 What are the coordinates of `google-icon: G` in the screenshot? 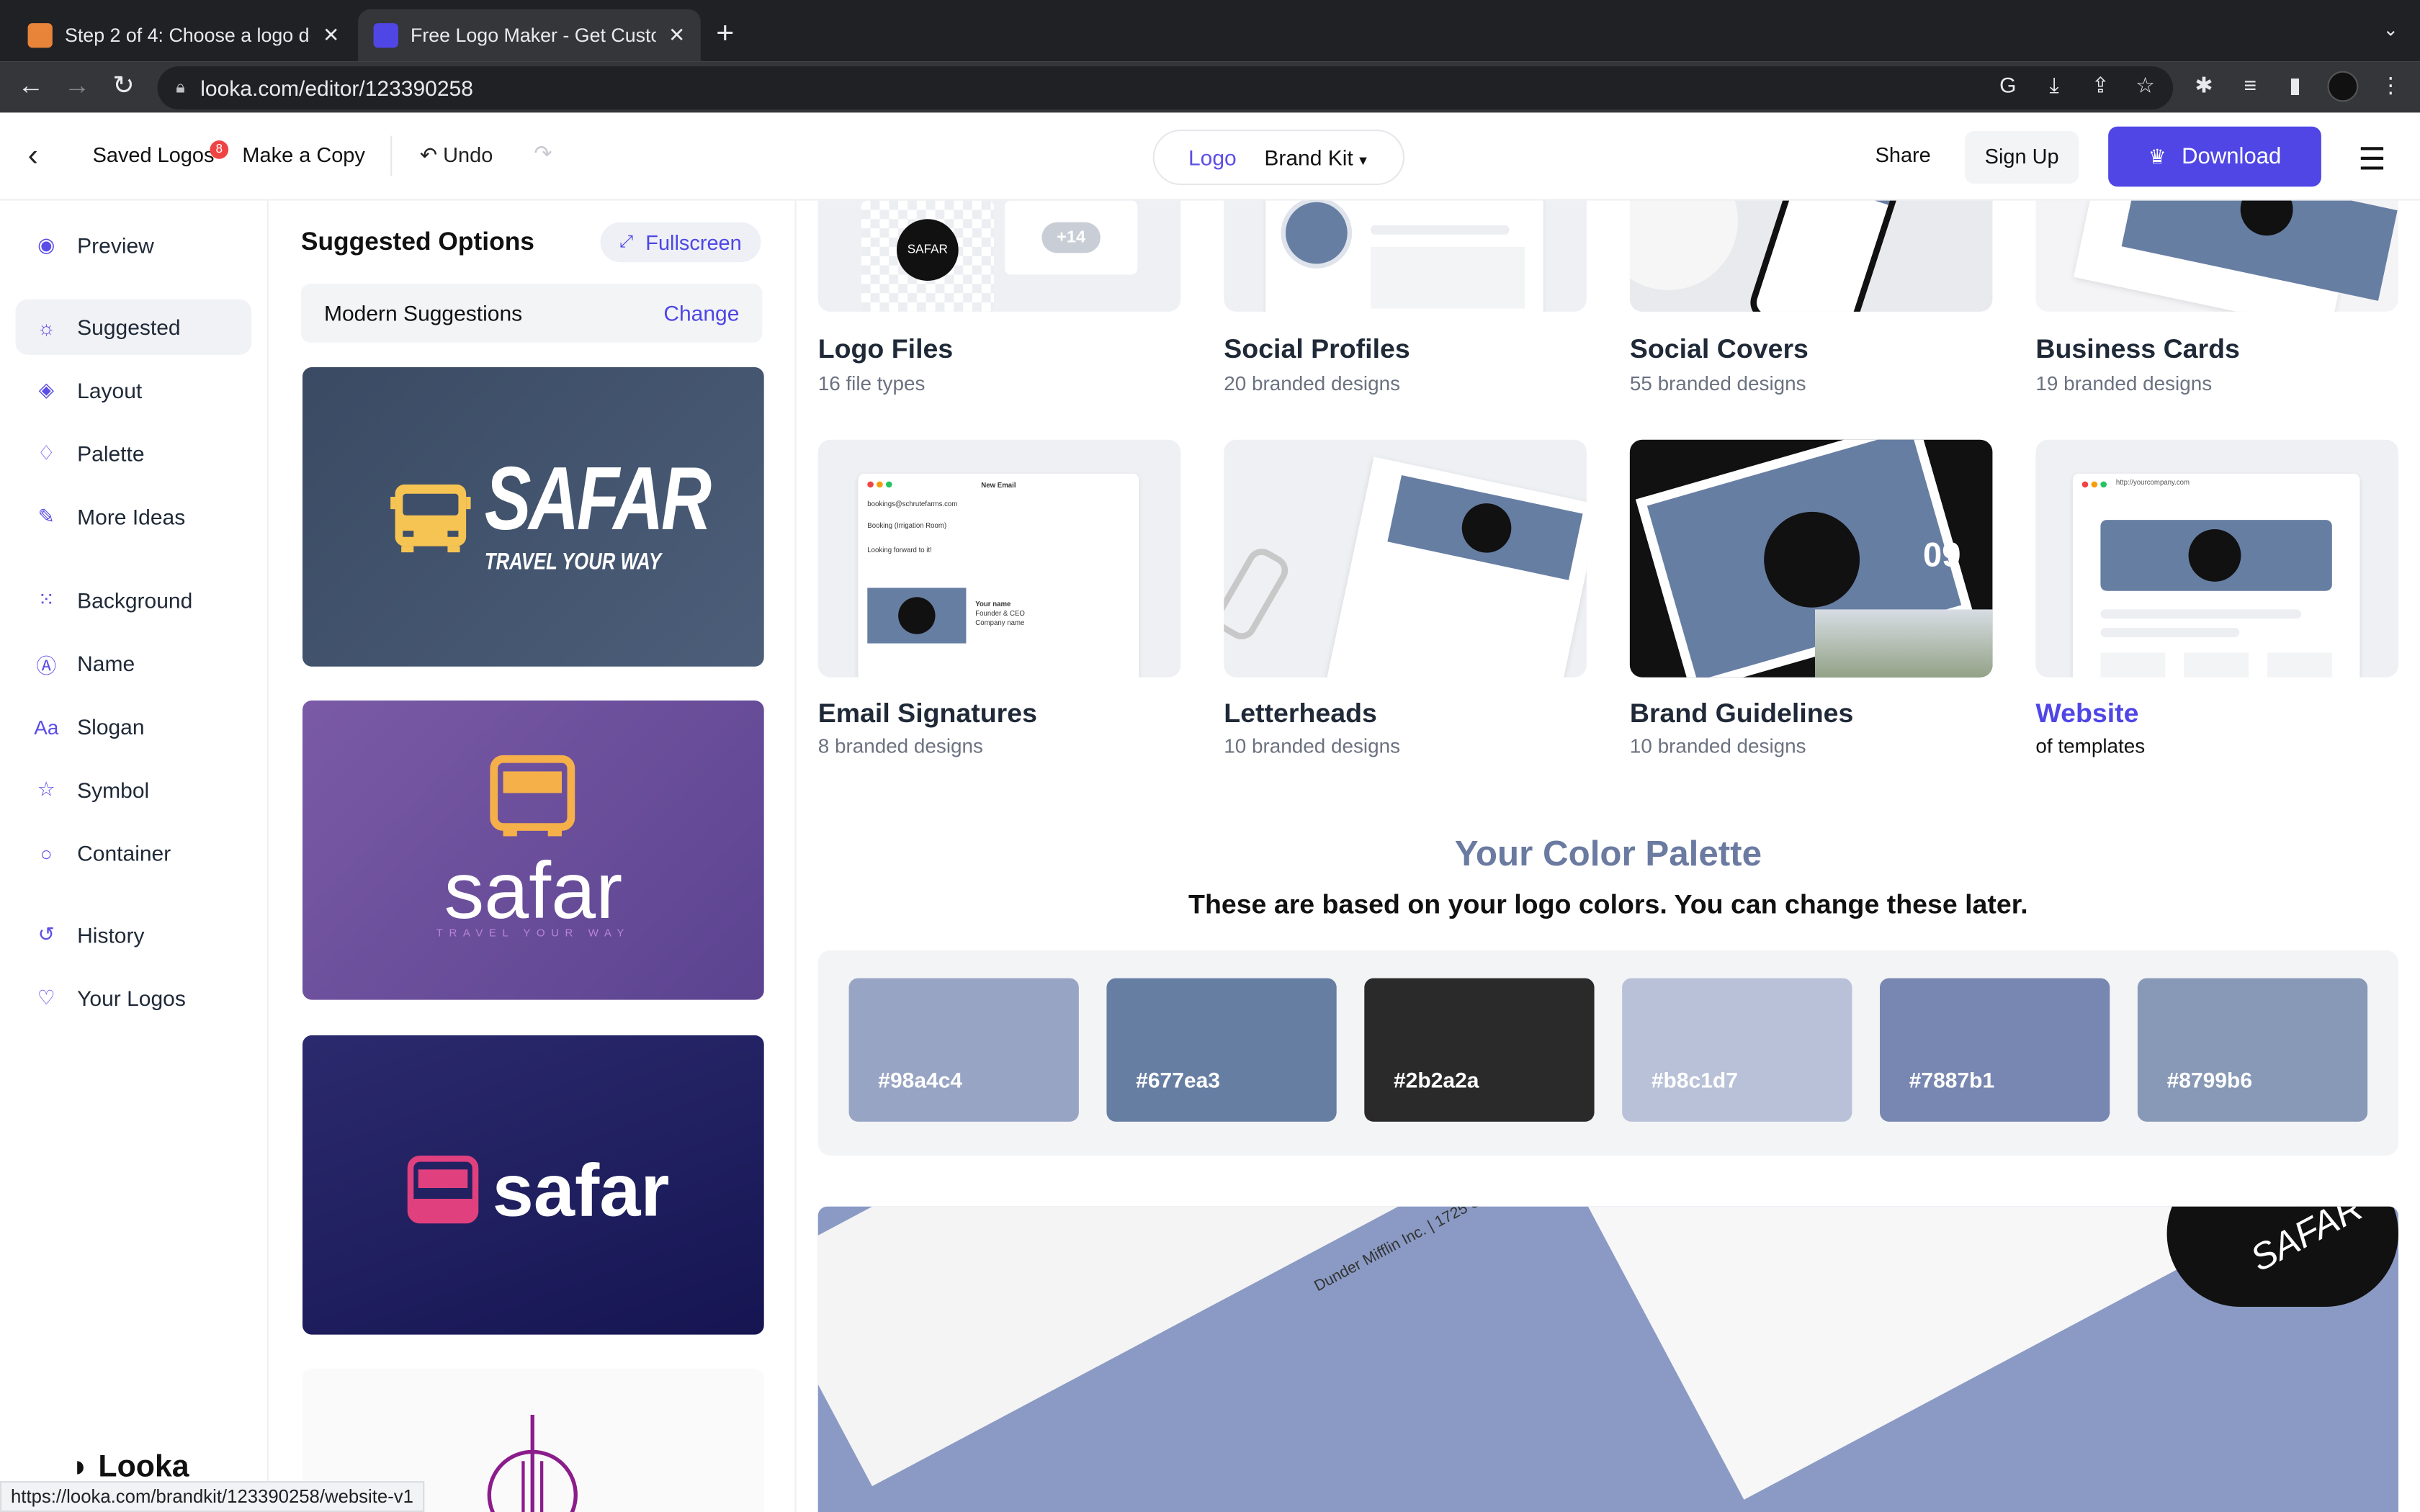 It's located at (2008, 87).